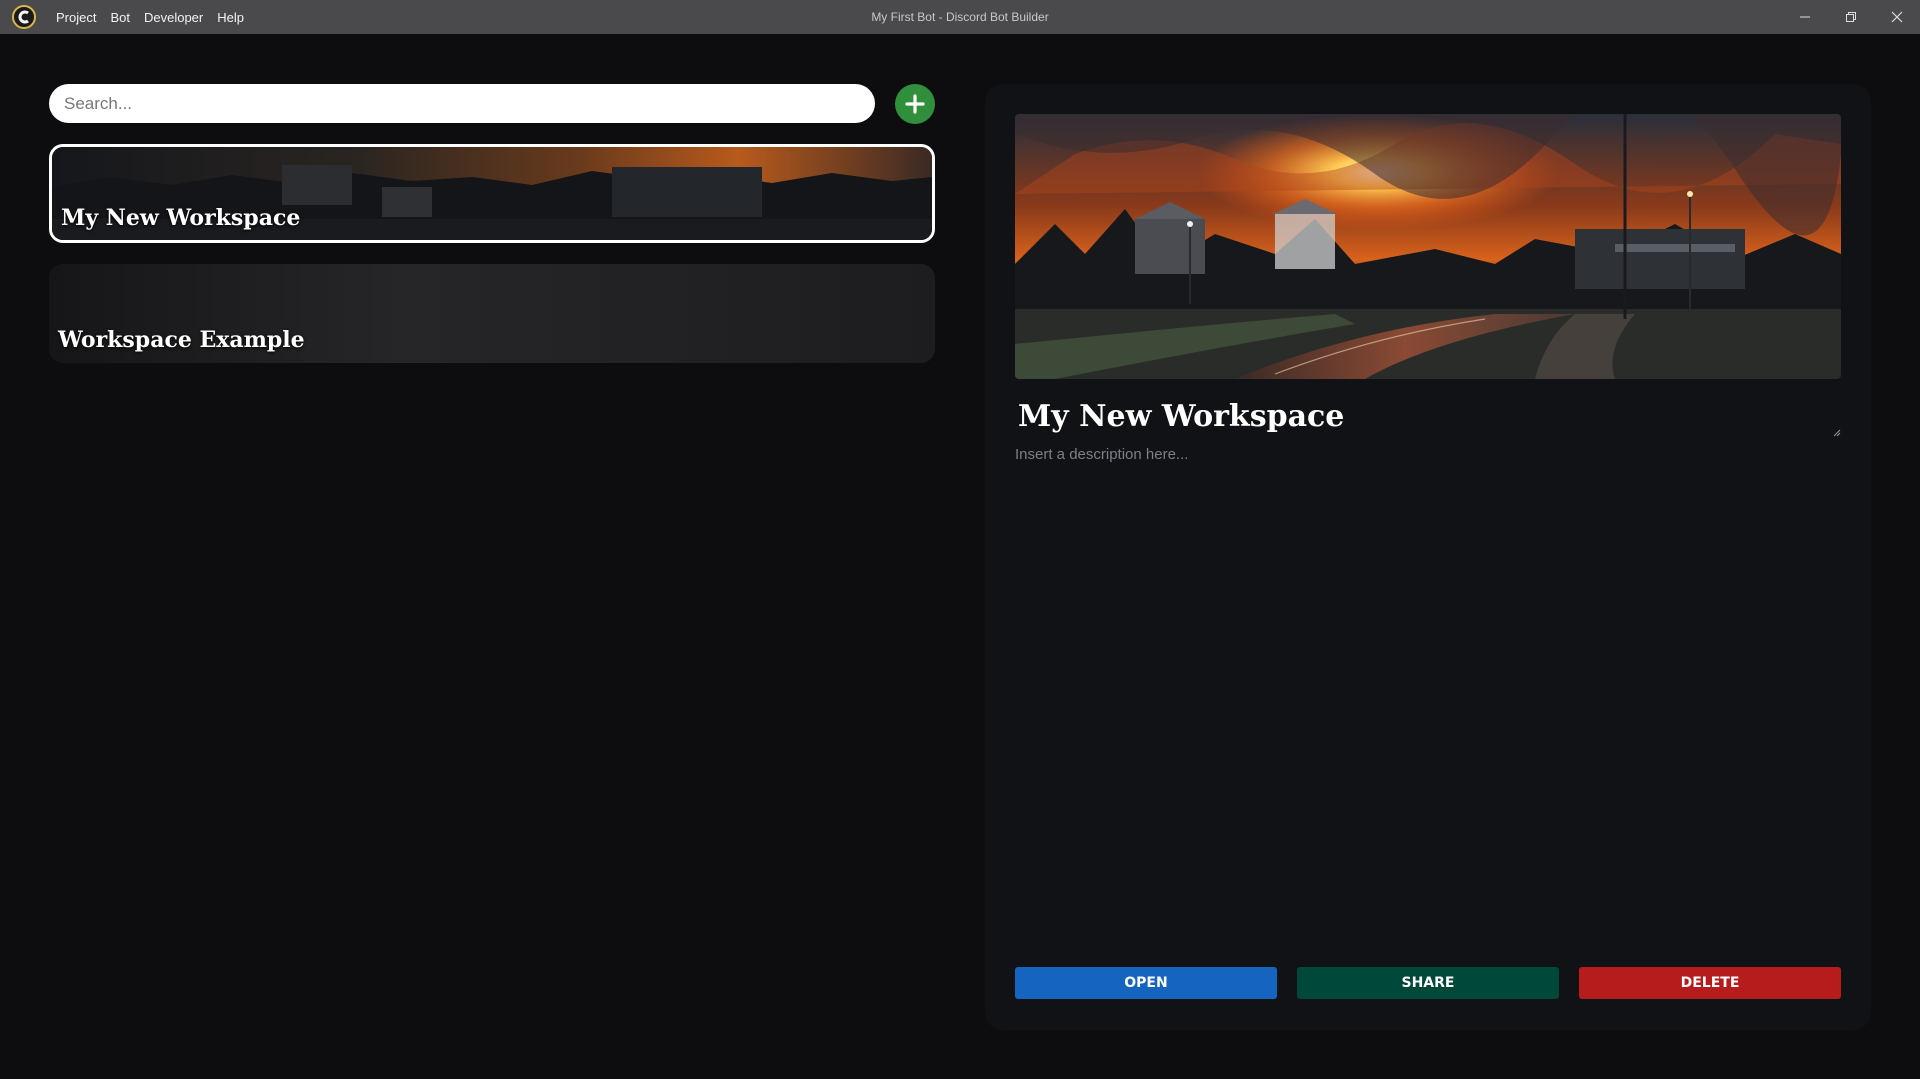  Describe the element at coordinates (492, 193) in the screenshot. I see `workspace-card: My New Workspace` at that location.